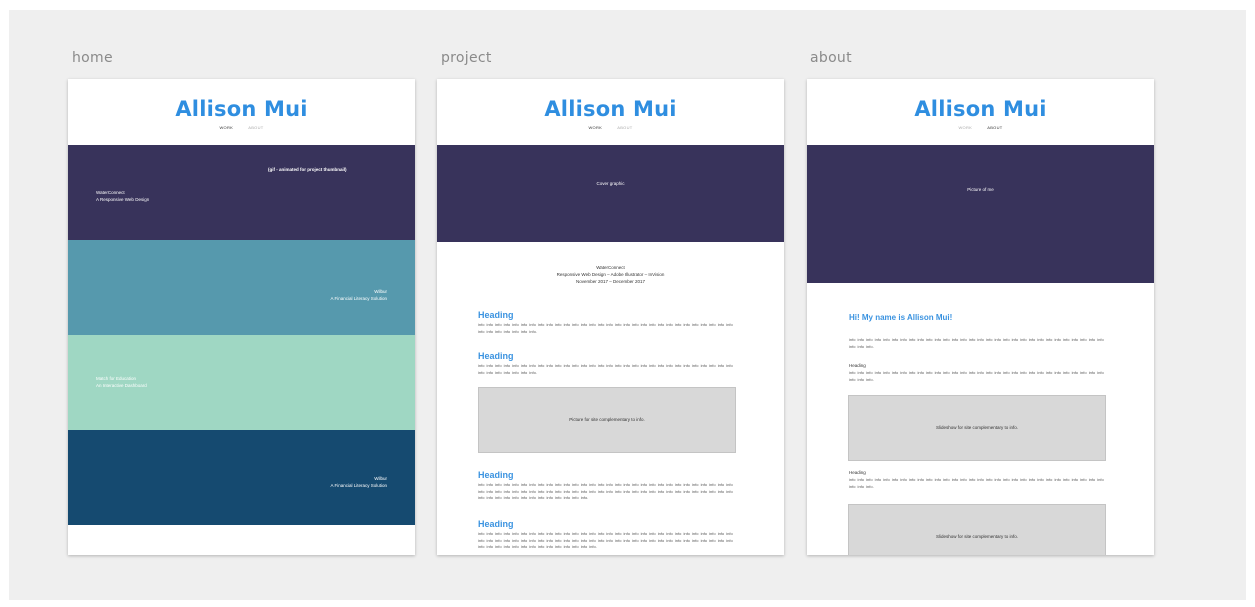 The image size is (1255, 607). Describe the element at coordinates (241, 477) in the screenshot. I see `project-tile-wilbur-2: Wilbur A Financial Literacy Solution` at that location.